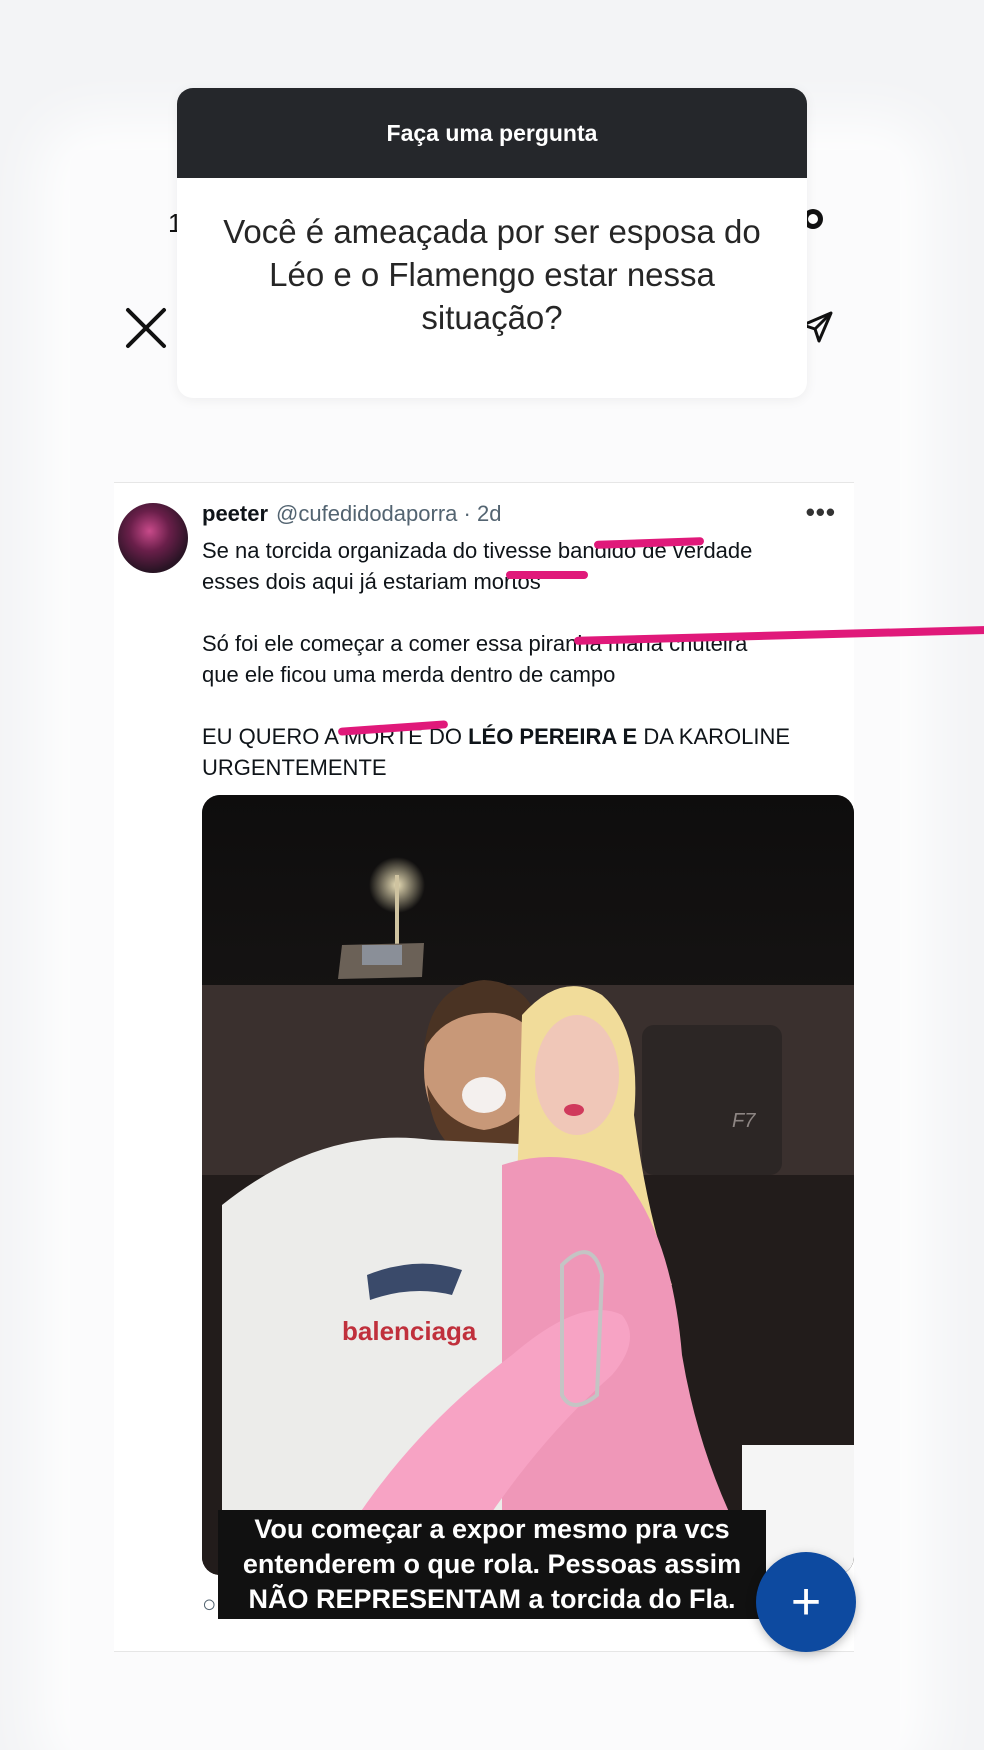 This screenshot has height=1750, width=984. What do you see at coordinates (492, 133) in the screenshot?
I see `question-header: Faça uma pergunta` at bounding box center [492, 133].